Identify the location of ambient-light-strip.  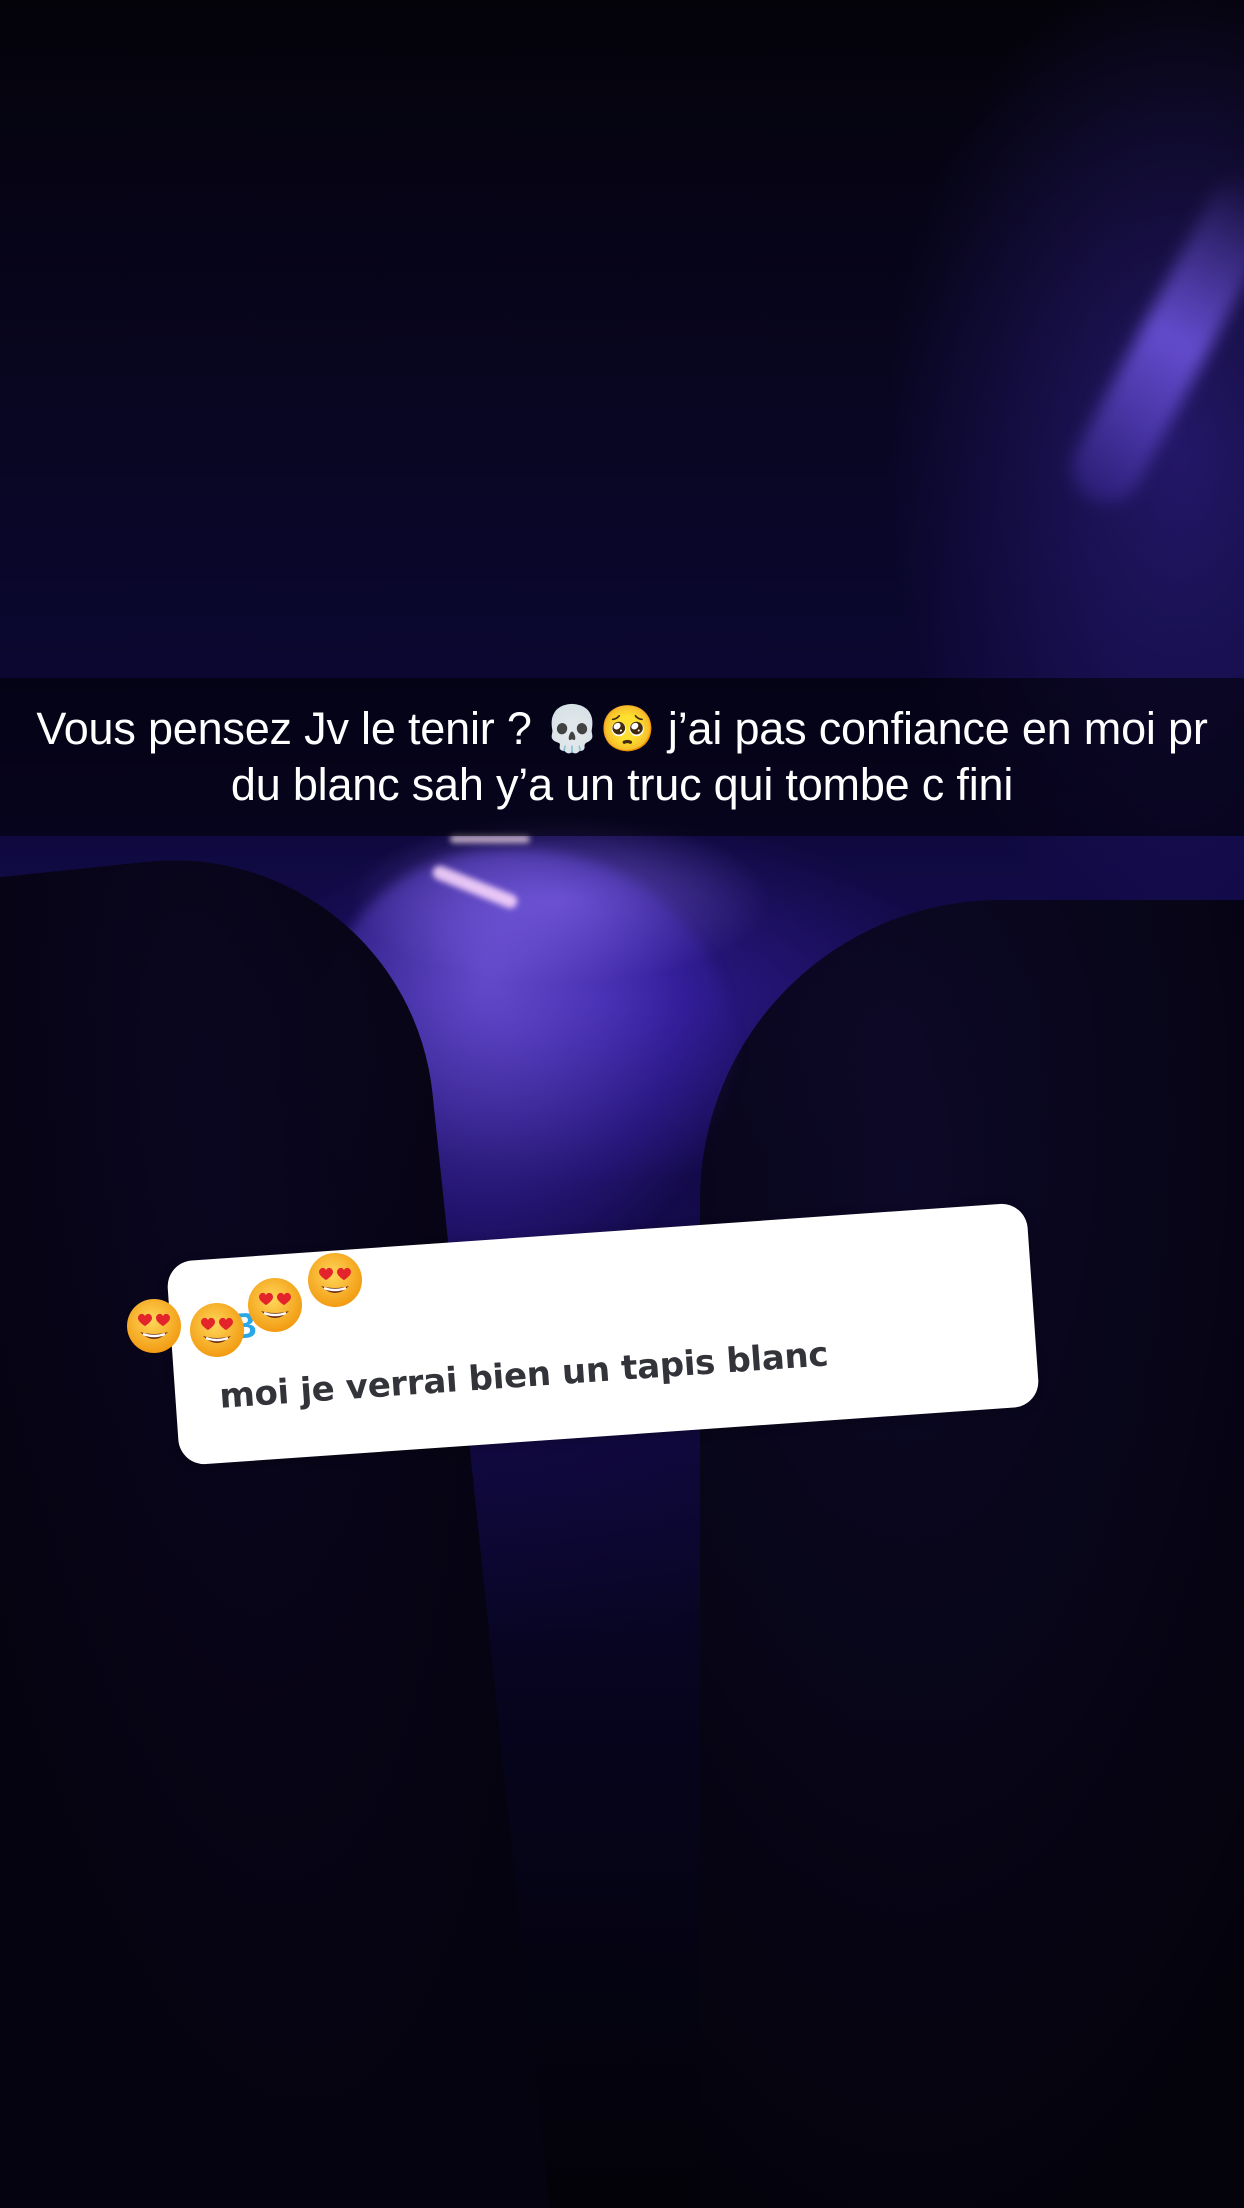
(1151, 340).